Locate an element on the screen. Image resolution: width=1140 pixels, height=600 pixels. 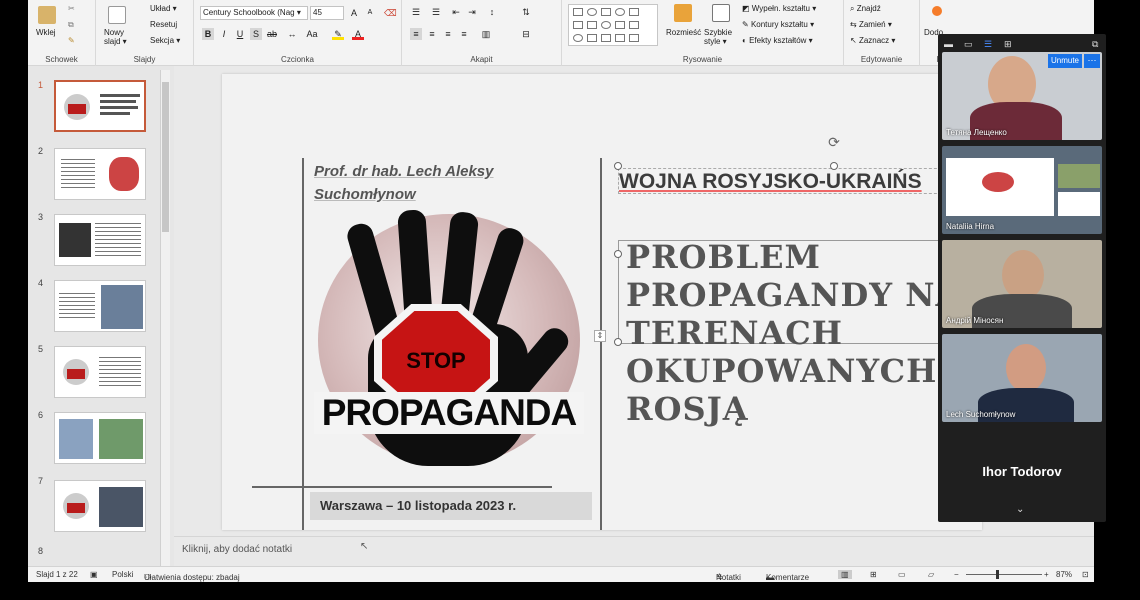
reset-button: Resetuj is located at coordinates (163, 24).